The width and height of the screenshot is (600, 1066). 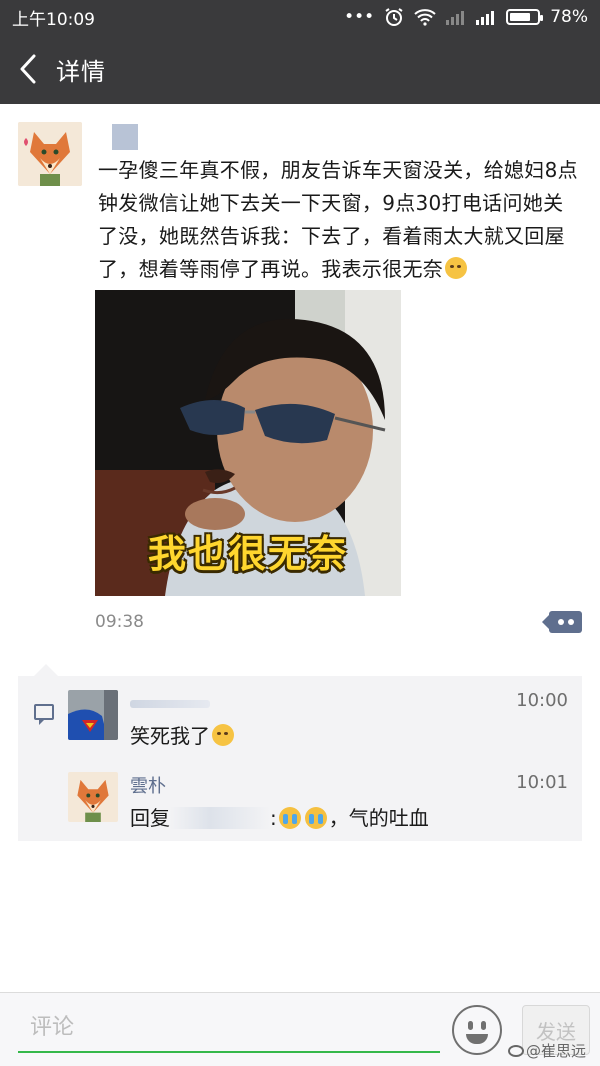 I want to click on alarm-icon, so click(x=394, y=17).